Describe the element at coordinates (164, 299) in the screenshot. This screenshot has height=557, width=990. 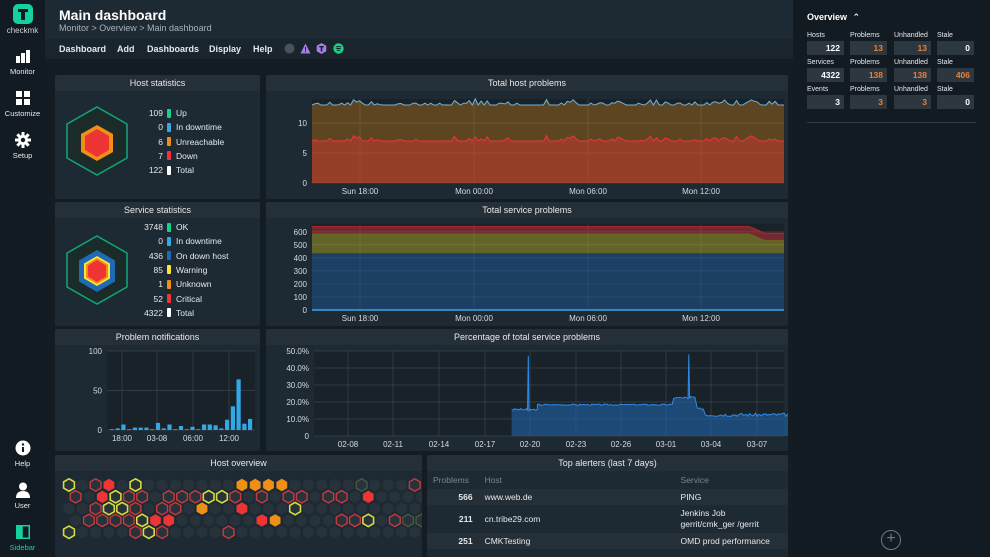
I see `stat-row-critical: 52 Critical` at that location.